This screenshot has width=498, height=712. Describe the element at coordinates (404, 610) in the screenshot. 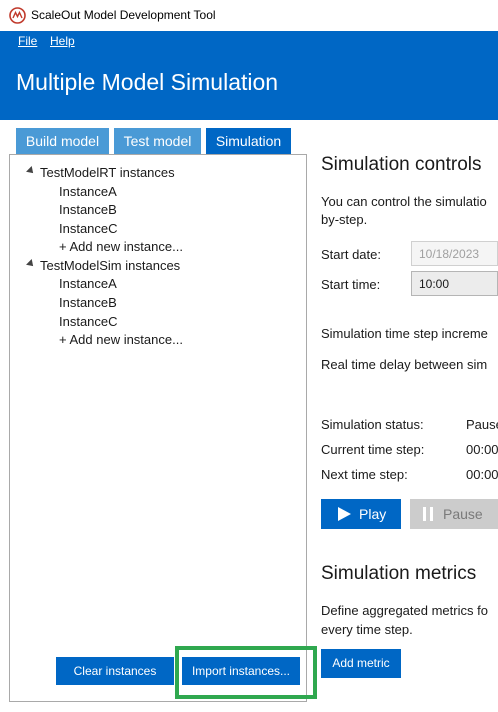

I see `metrics-description: Define aggregated metrics fo` at that location.